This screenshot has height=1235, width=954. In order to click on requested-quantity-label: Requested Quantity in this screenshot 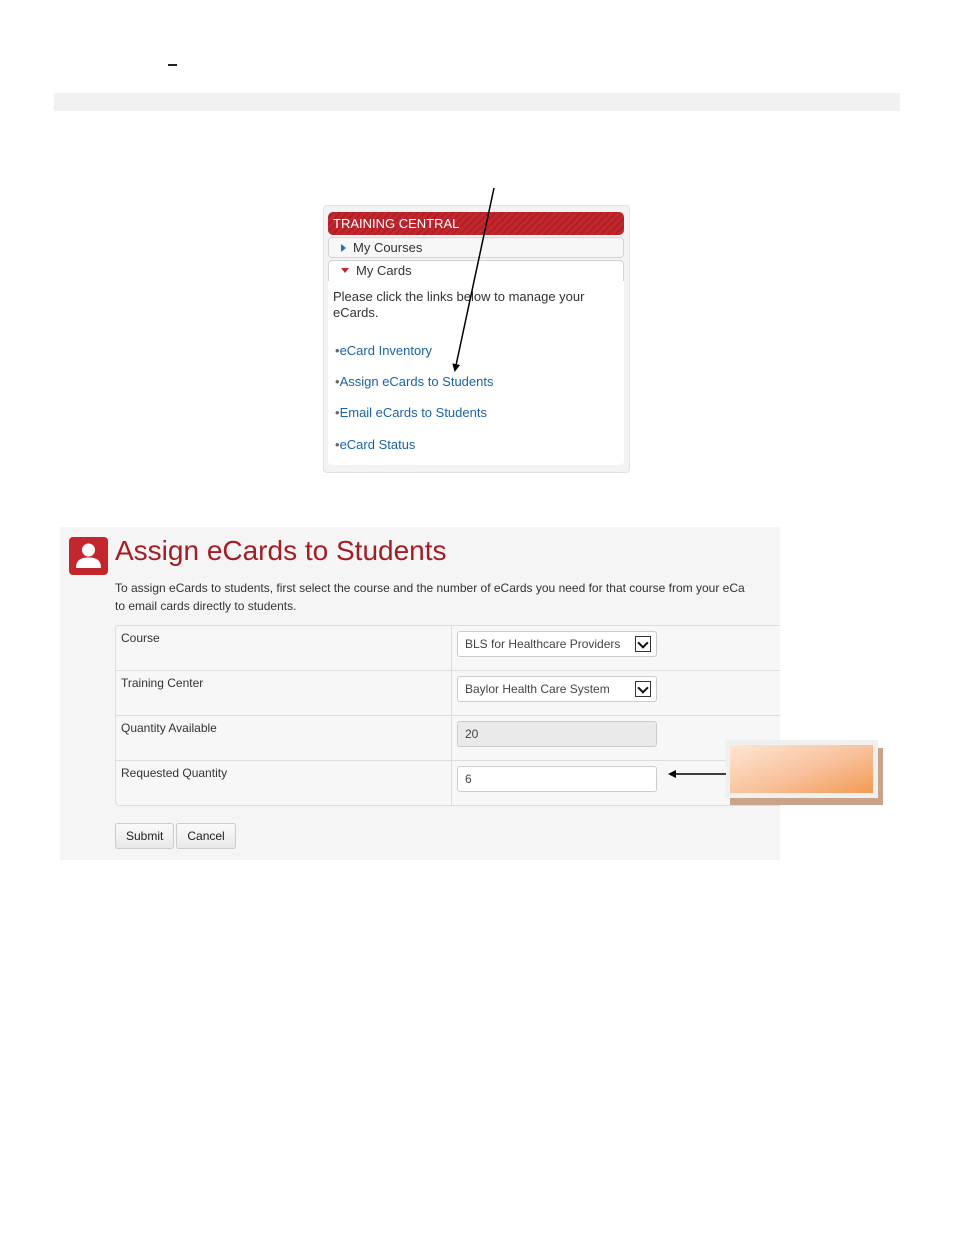, I will do `click(174, 773)`.